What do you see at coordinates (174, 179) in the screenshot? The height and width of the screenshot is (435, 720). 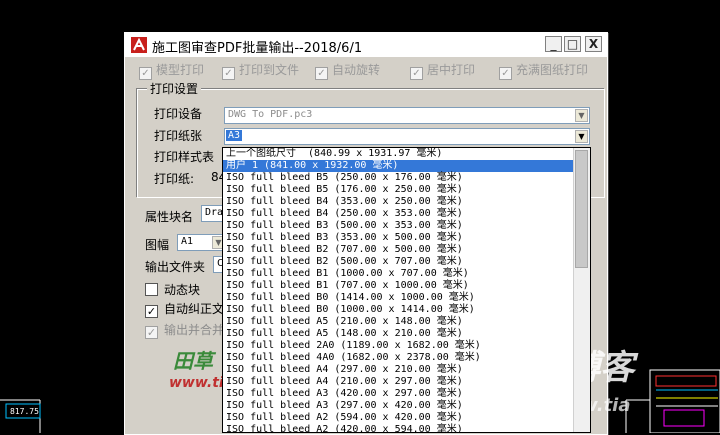 I see `print-paper-label: 打印纸:` at bounding box center [174, 179].